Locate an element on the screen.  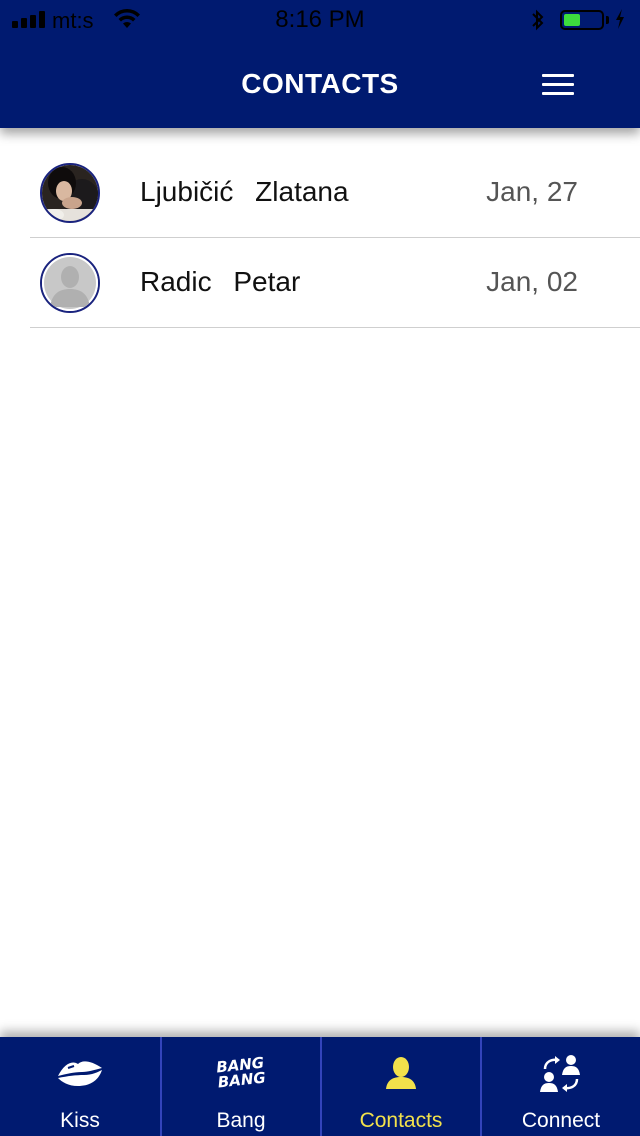
battery-icon is located at coordinates (582, 20).